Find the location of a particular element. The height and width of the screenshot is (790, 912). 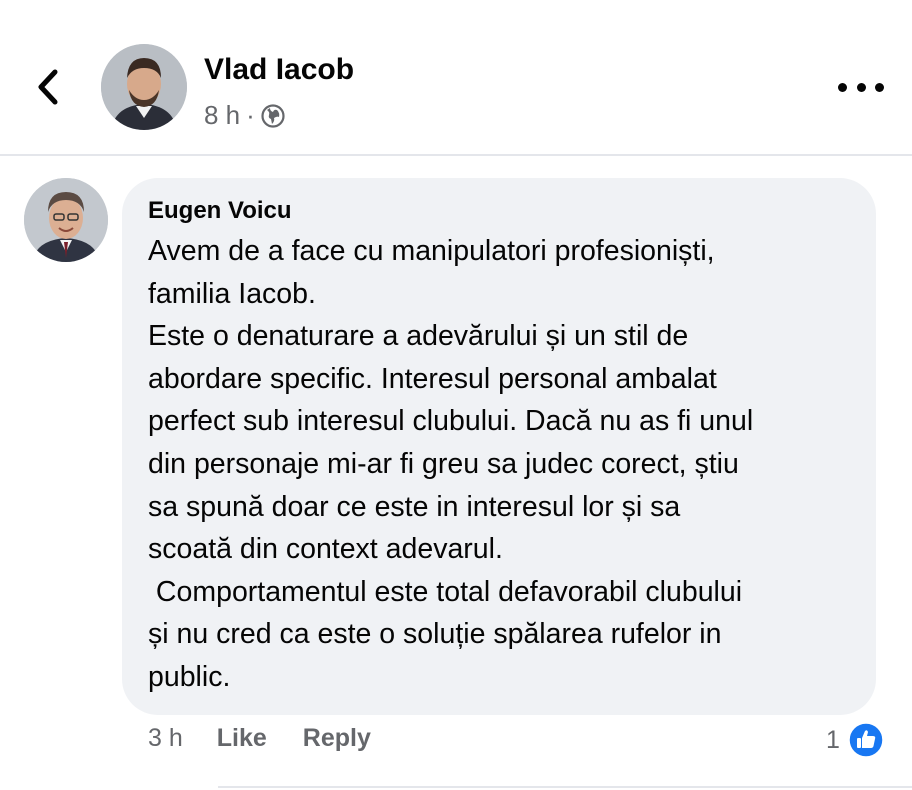

chevron-left-icon is located at coordinates (48, 87).